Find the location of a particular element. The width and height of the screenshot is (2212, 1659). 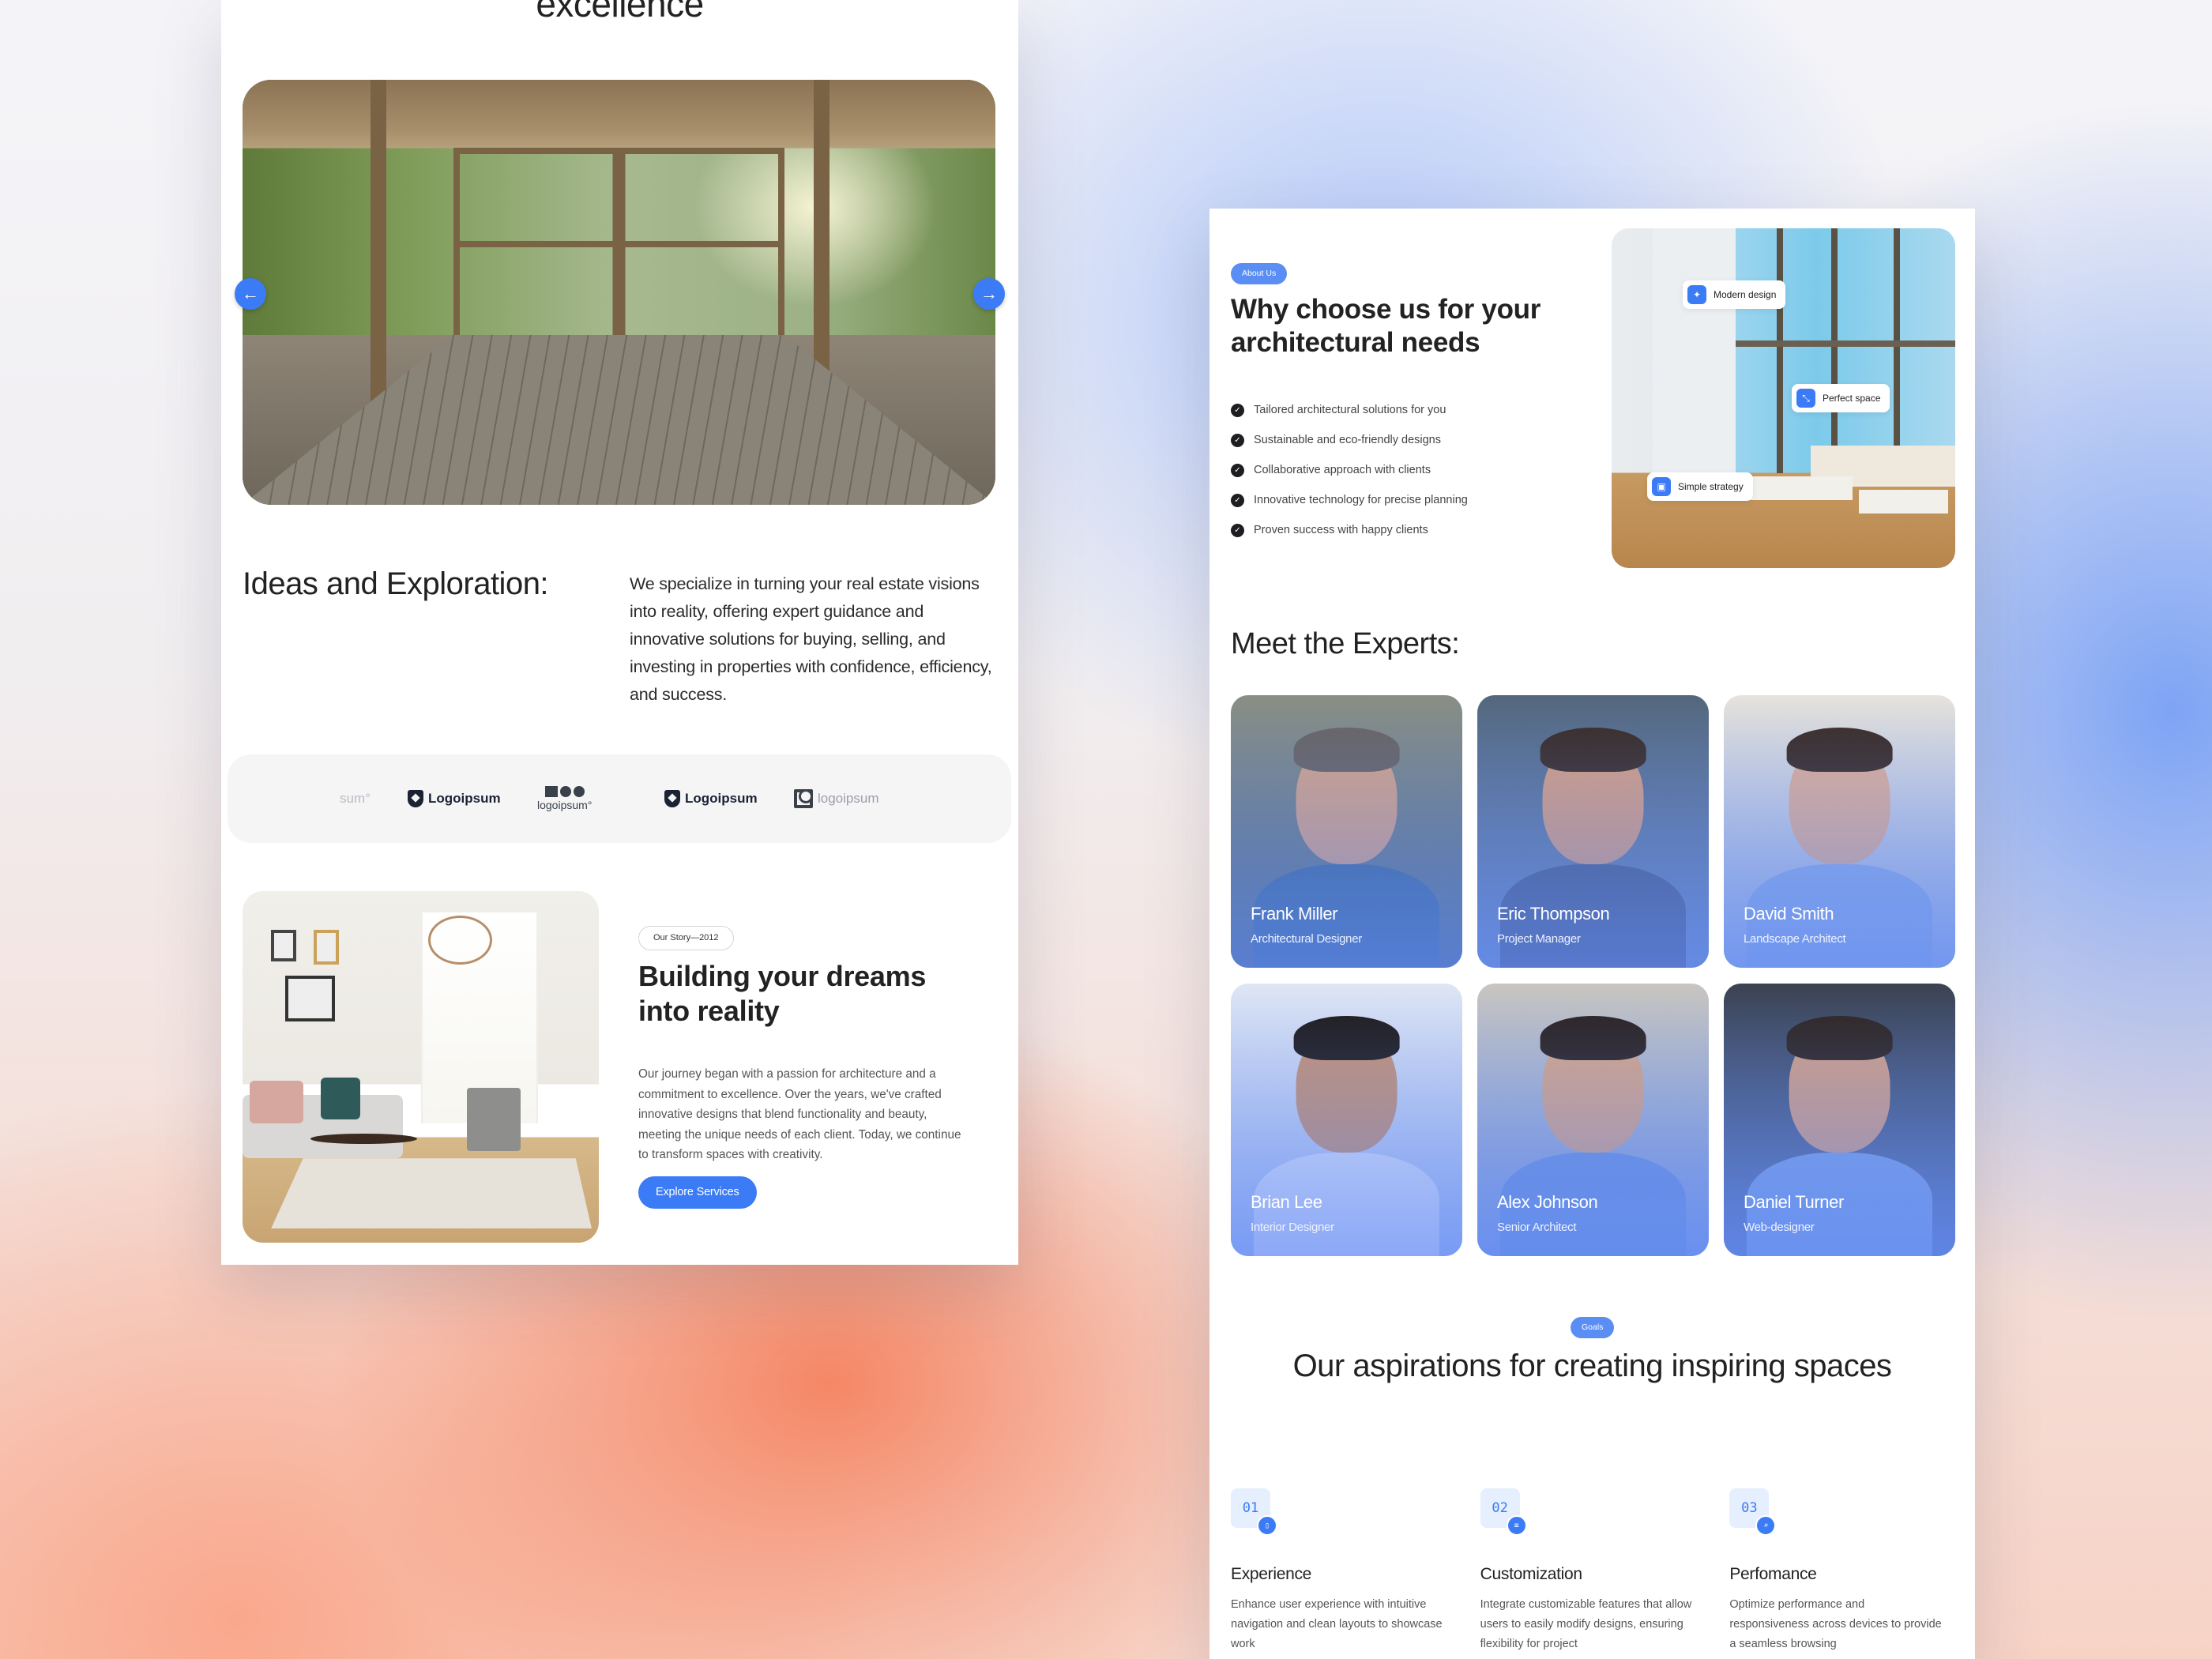

logo-square: logoipsum is located at coordinates (837, 799).